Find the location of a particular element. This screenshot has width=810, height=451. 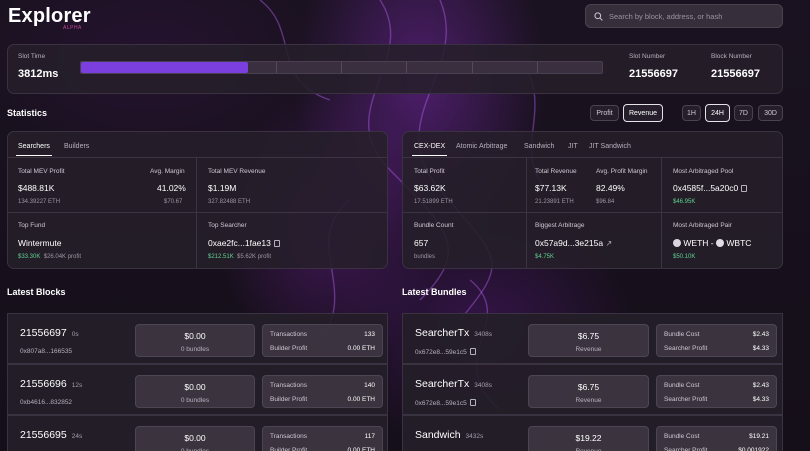

wbtc-token-icon is located at coordinates (720, 243).